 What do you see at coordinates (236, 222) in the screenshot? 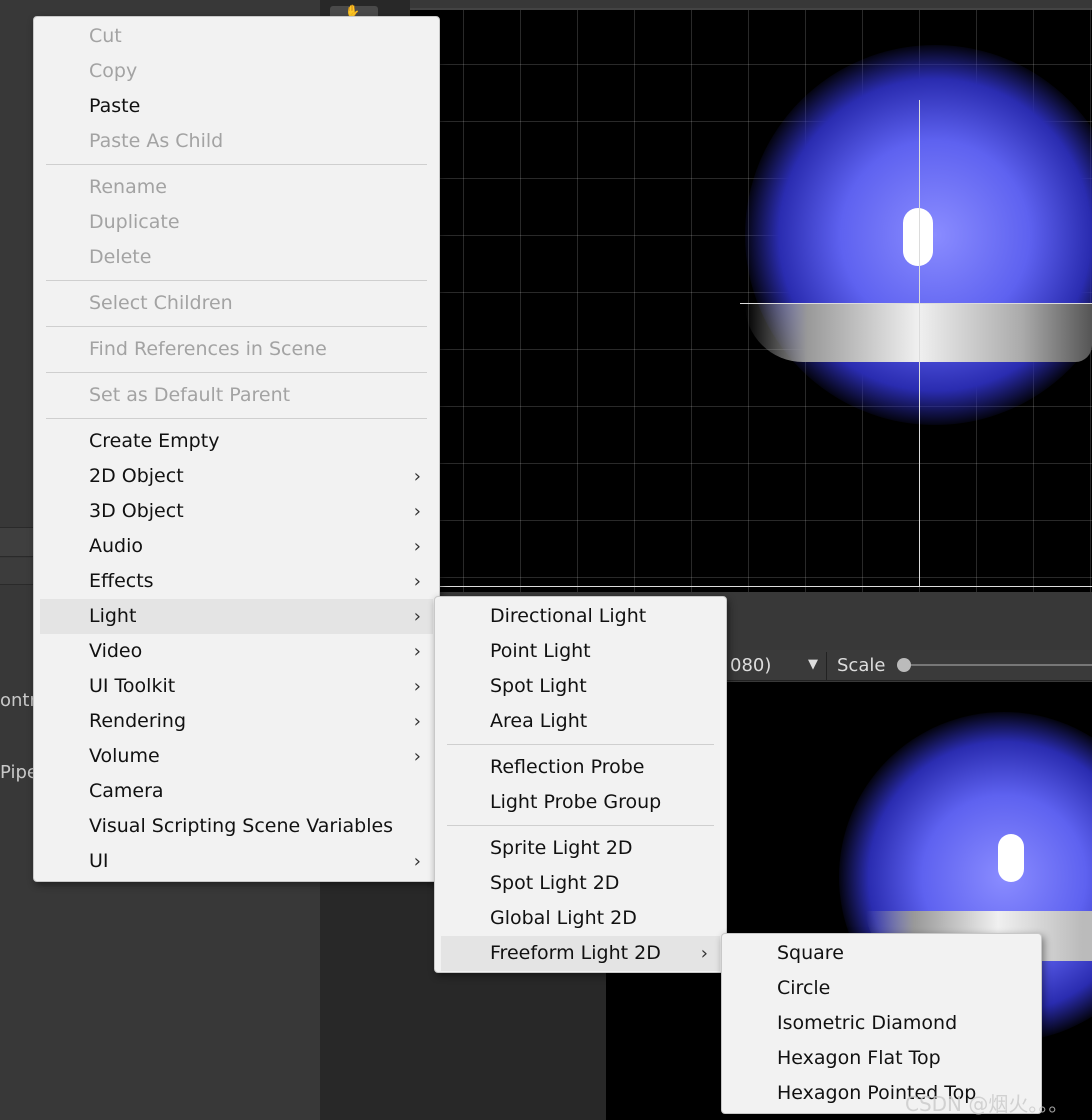
I see `menu-item-duplicate: Duplicate` at bounding box center [236, 222].